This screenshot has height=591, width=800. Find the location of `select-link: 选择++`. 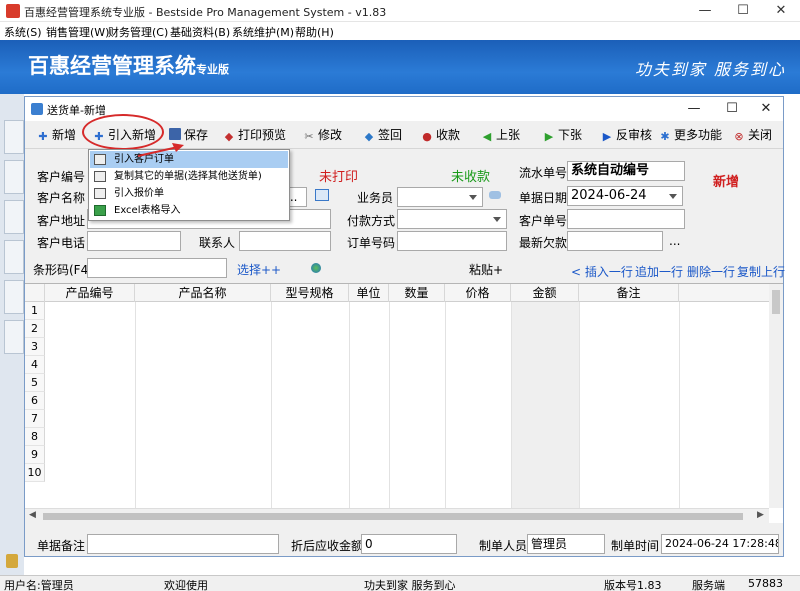

select-link: 选择++ is located at coordinates (259, 269).